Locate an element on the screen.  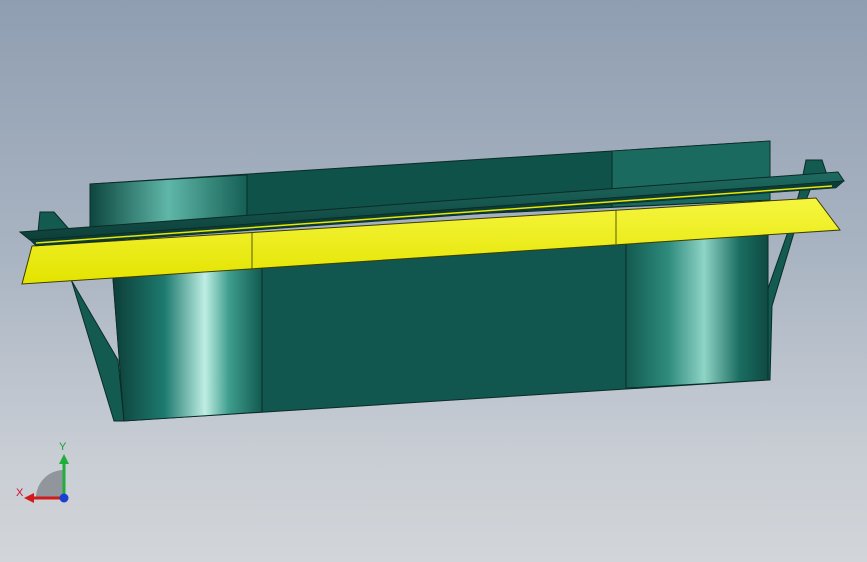
main-body-right-cylinder is located at coordinates (697, 310).